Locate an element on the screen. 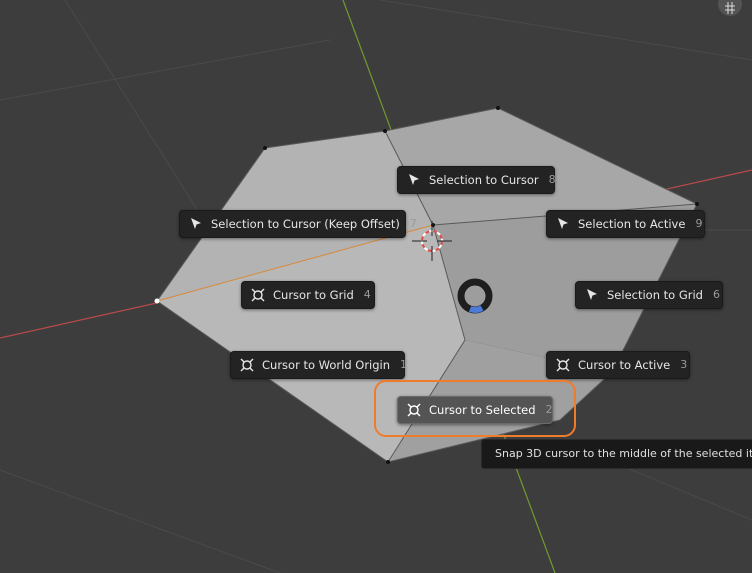 The height and width of the screenshot is (573, 752). pie-item-label: Selection to Active is located at coordinates (632, 224).